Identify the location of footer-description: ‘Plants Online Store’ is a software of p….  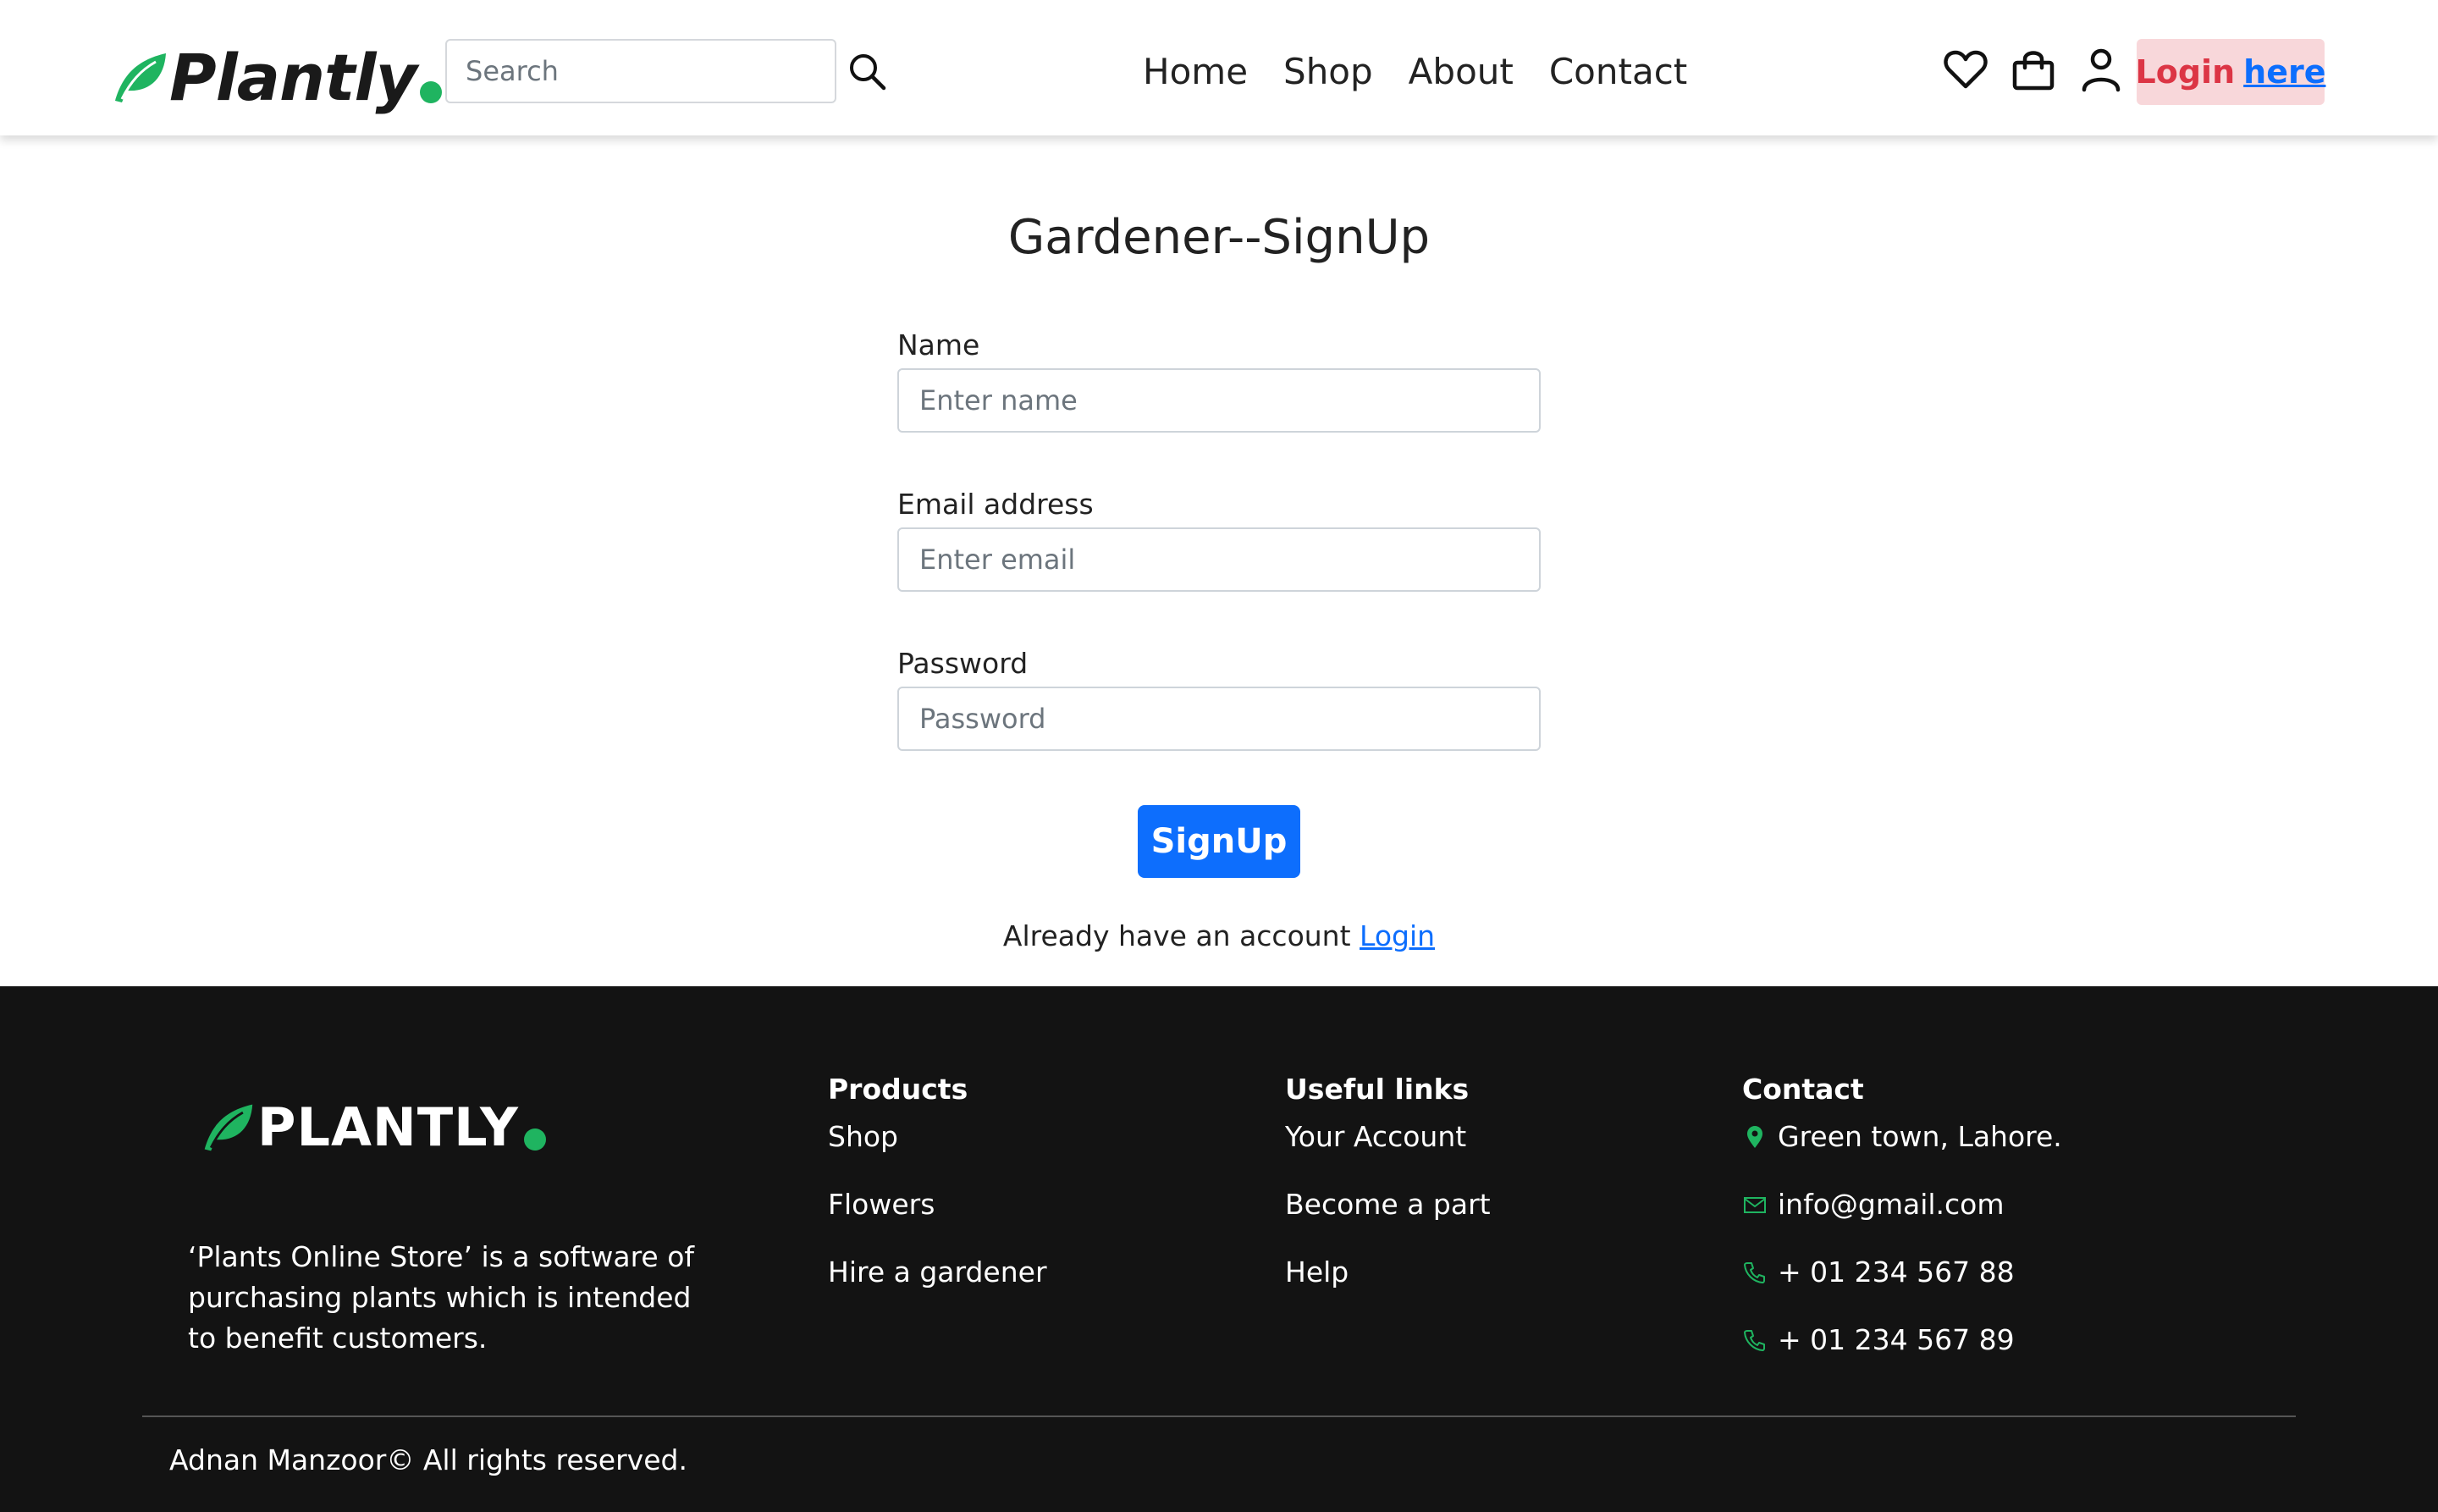
(441, 1297).